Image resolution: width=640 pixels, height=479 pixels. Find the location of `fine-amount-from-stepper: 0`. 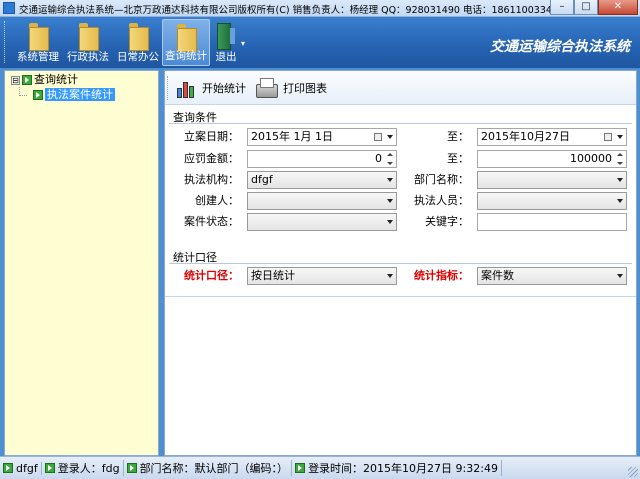

fine-amount-from-stepper: 0 is located at coordinates (322, 159).